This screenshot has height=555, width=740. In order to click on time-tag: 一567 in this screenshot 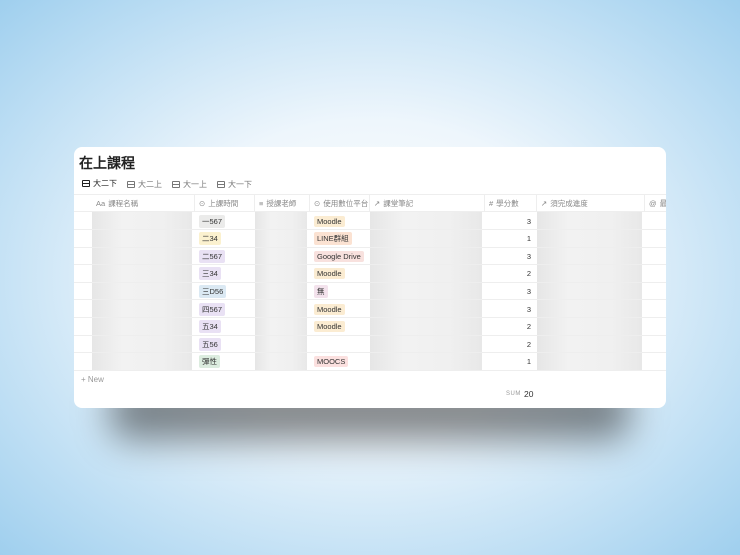, I will do `click(212, 221)`.